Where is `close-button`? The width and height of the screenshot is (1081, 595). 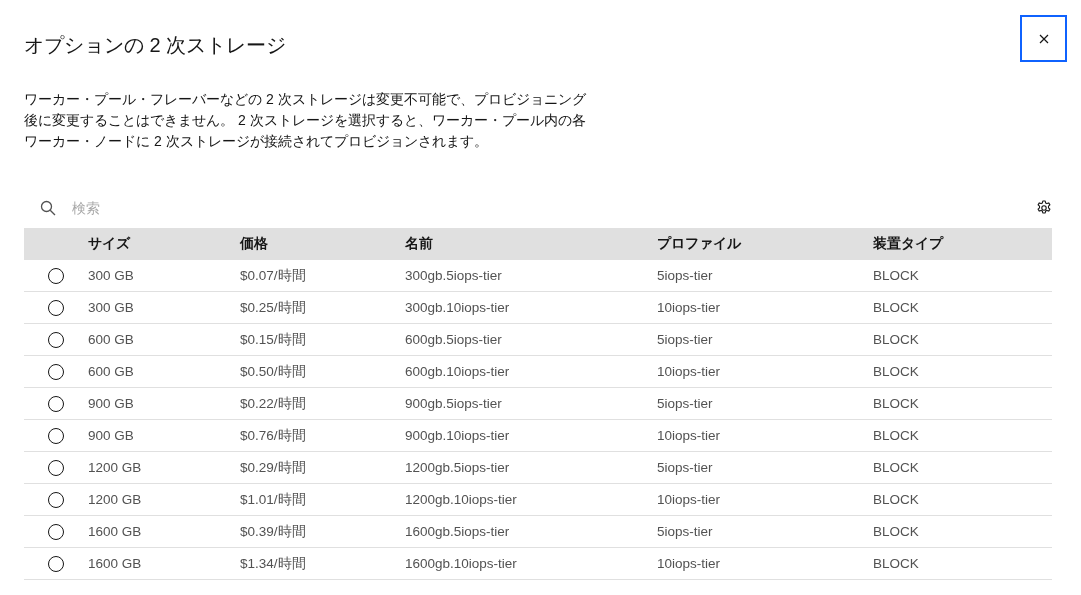 close-button is located at coordinates (1043, 38).